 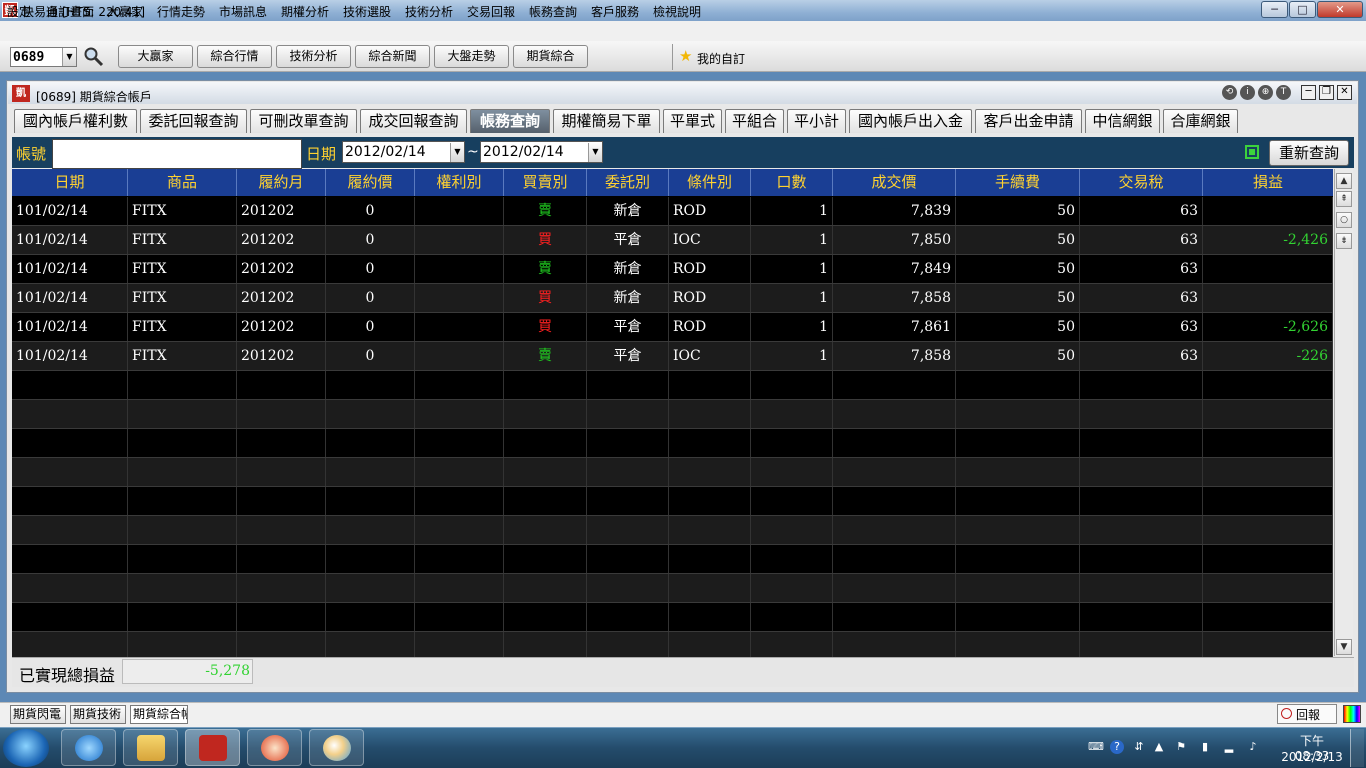 I want to click on minimize-button: ─, so click(x=1274, y=9).